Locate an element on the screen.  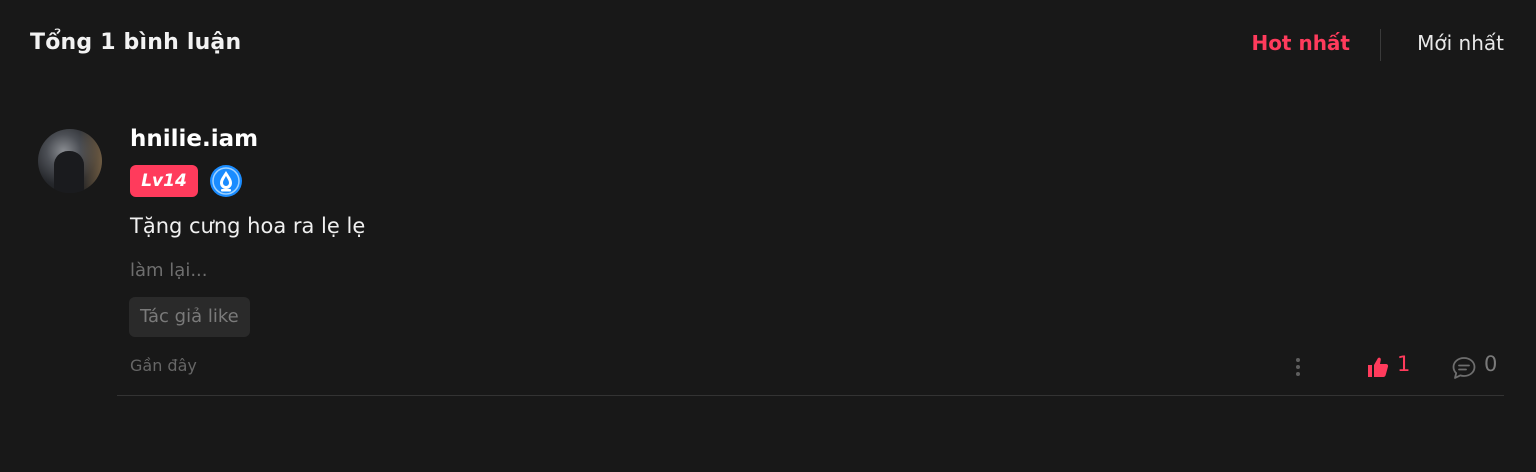
more-options-icon is located at coordinates (1298, 367).